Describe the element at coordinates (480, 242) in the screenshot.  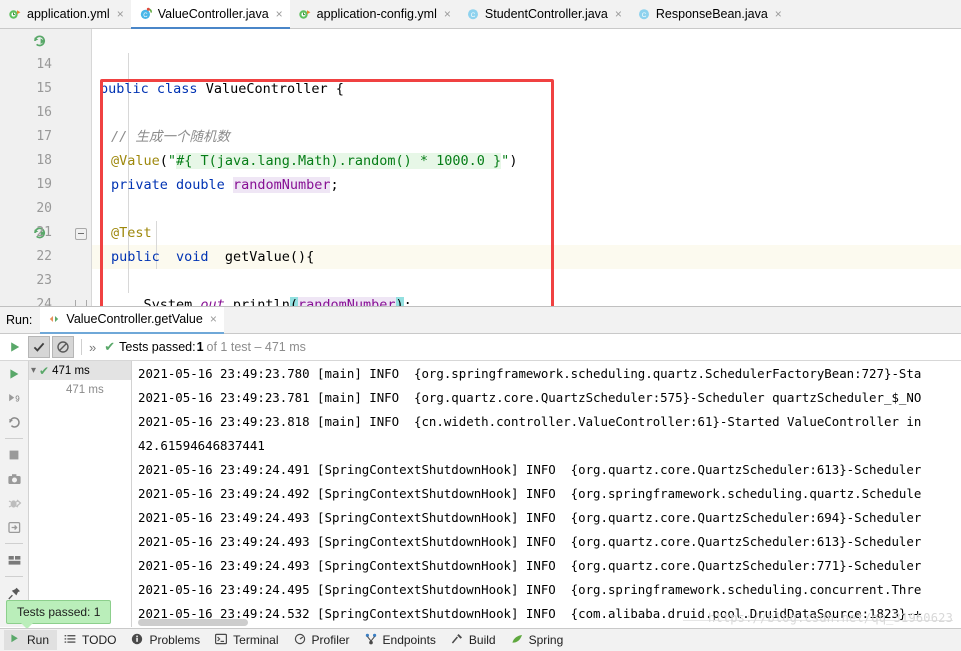
I see `code-line: 22` at that location.